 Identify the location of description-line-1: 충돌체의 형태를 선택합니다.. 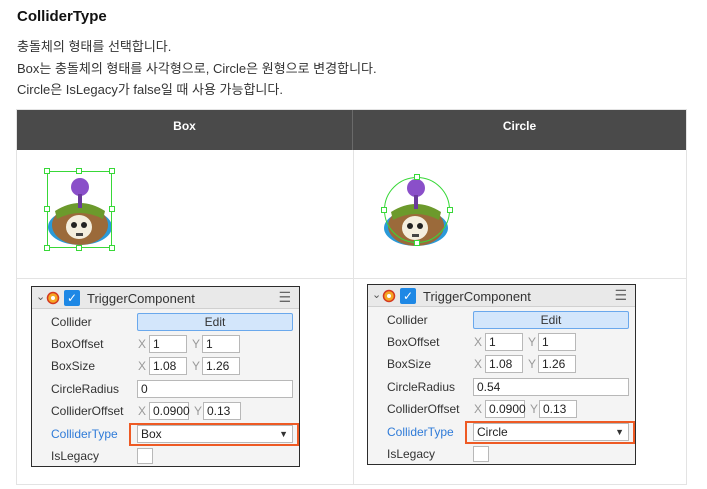
(94, 46).